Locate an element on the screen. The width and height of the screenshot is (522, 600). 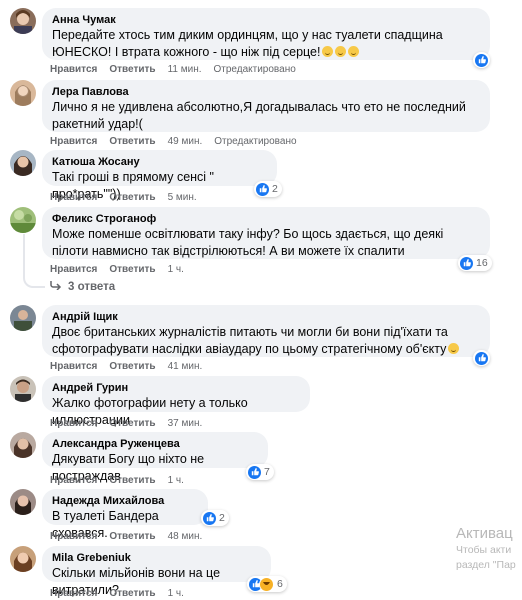
comment-time: 41 мин. is located at coordinates (185, 366).